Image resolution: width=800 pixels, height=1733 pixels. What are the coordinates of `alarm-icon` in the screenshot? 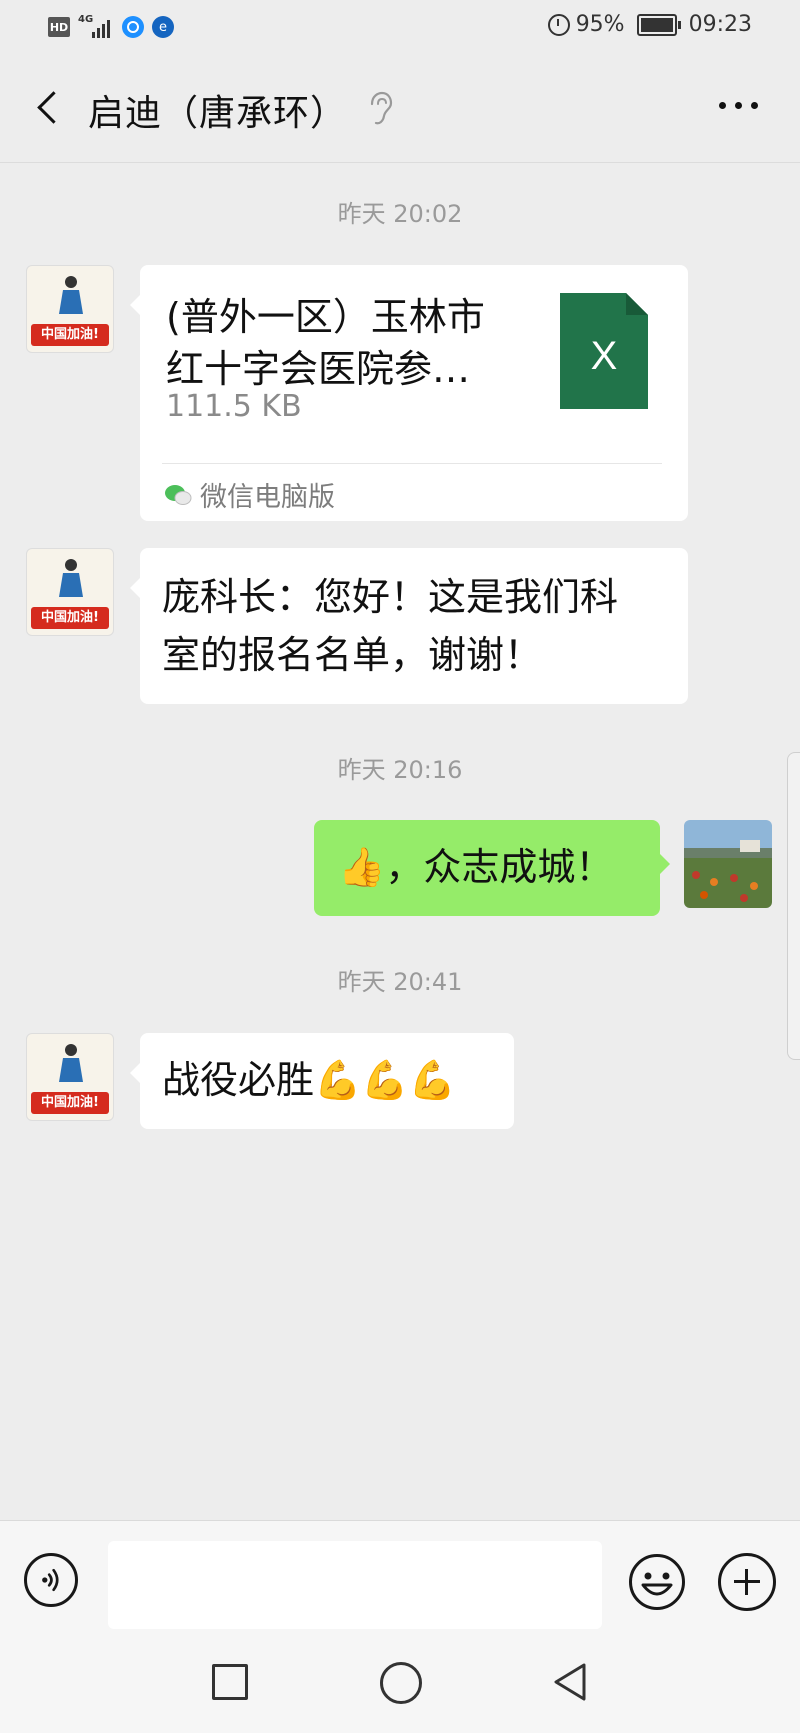 It's located at (558, 24).